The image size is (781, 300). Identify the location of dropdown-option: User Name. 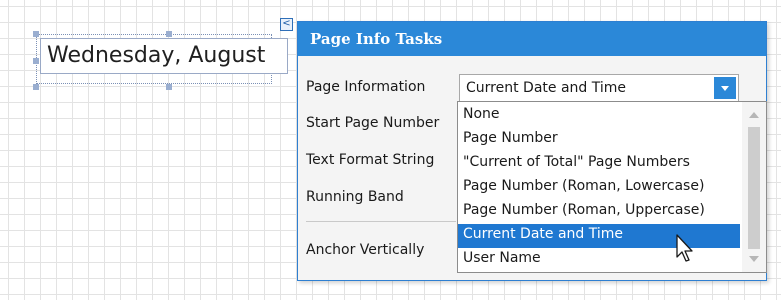
(599, 260).